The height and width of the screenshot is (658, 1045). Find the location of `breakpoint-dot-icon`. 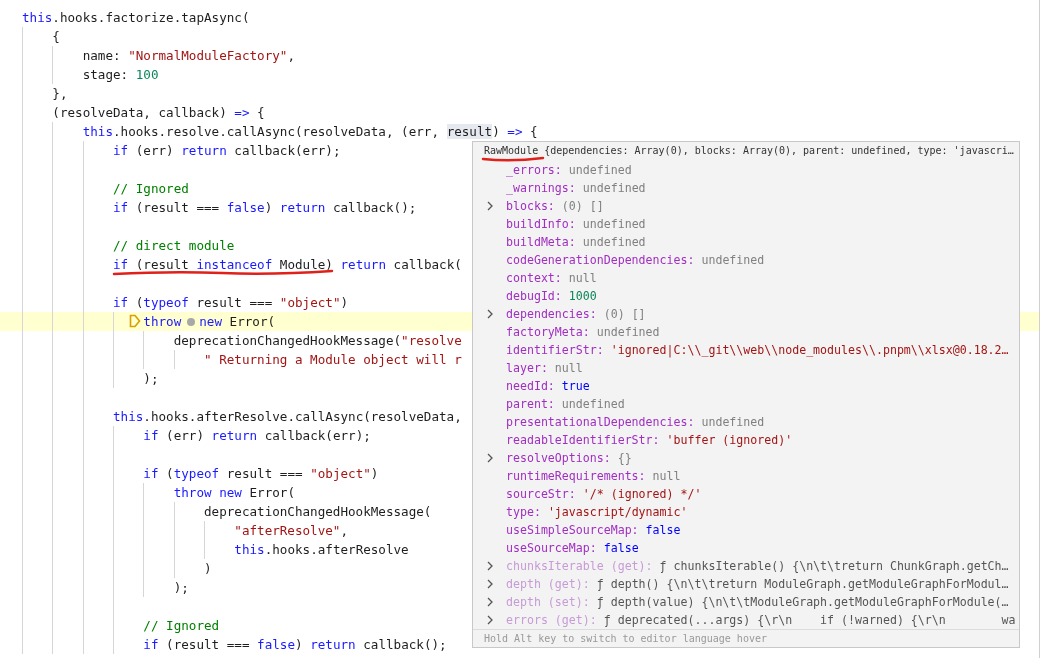

breakpoint-dot-icon is located at coordinates (191, 322).